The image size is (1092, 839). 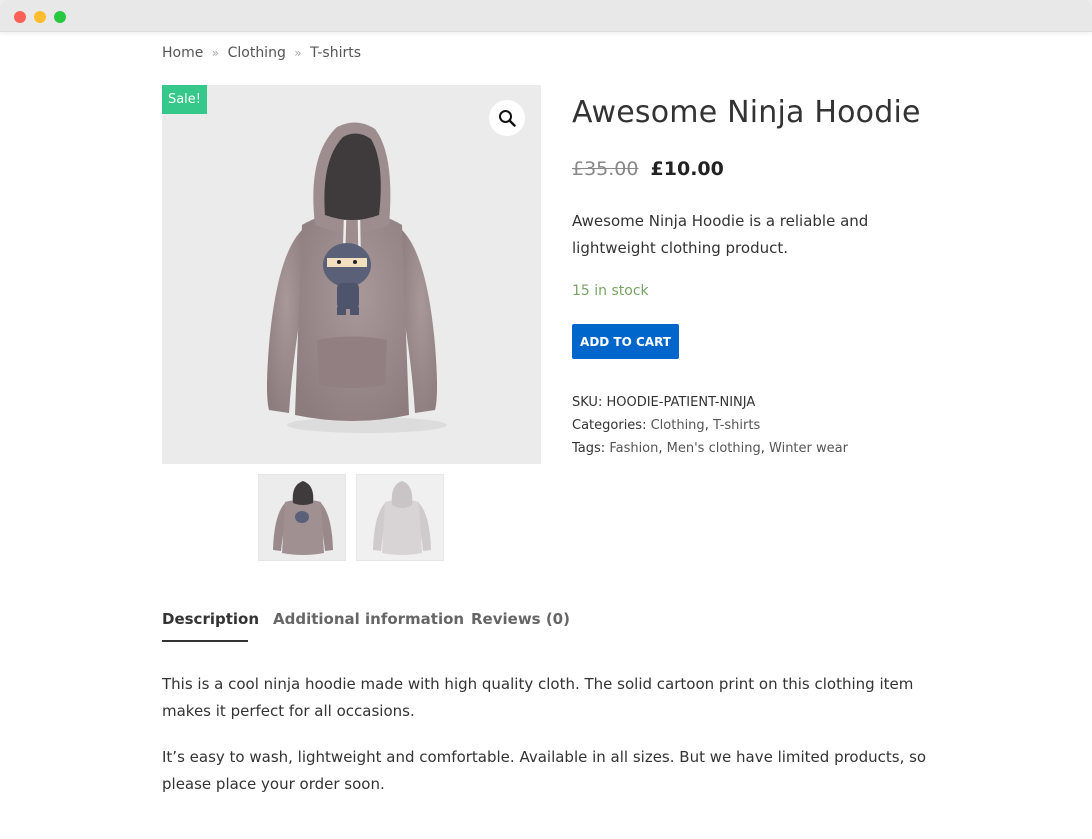 What do you see at coordinates (808, 448) in the screenshot?
I see `tag-link-winter-wear: Winter wear` at bounding box center [808, 448].